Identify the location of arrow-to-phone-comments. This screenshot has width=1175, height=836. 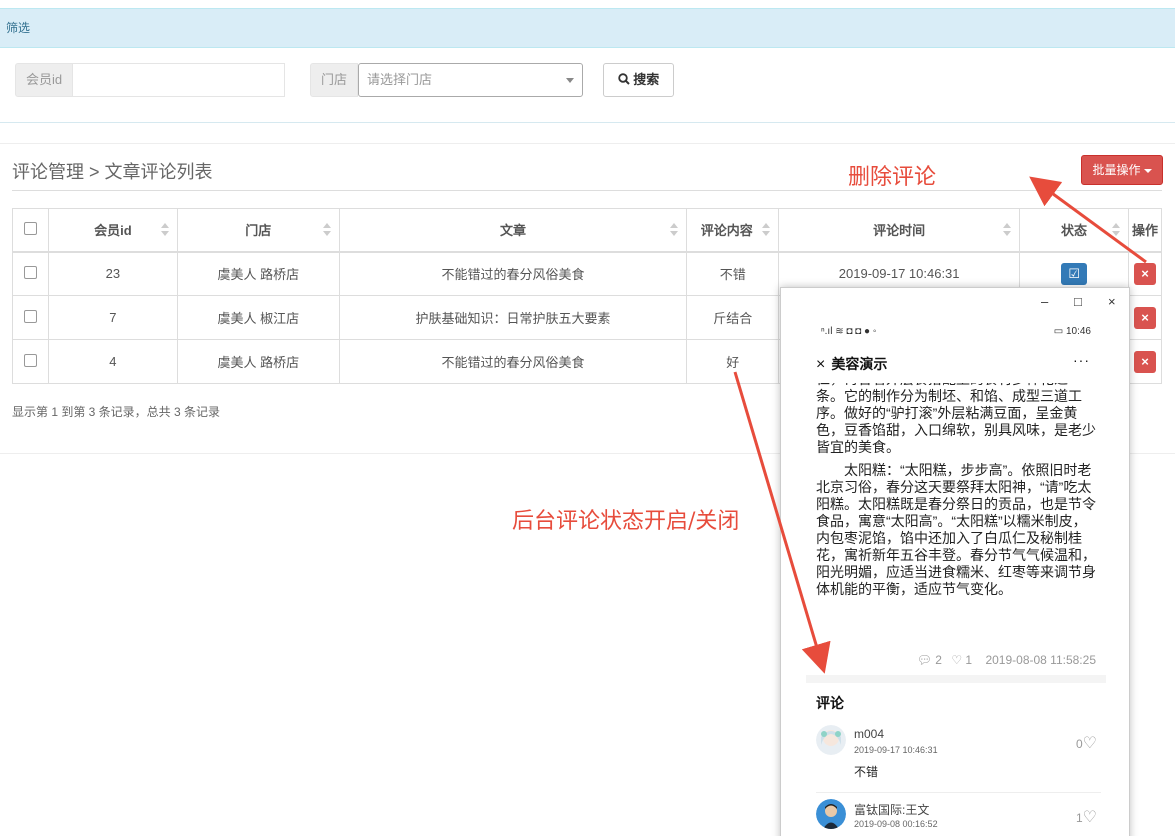
(782, 522).